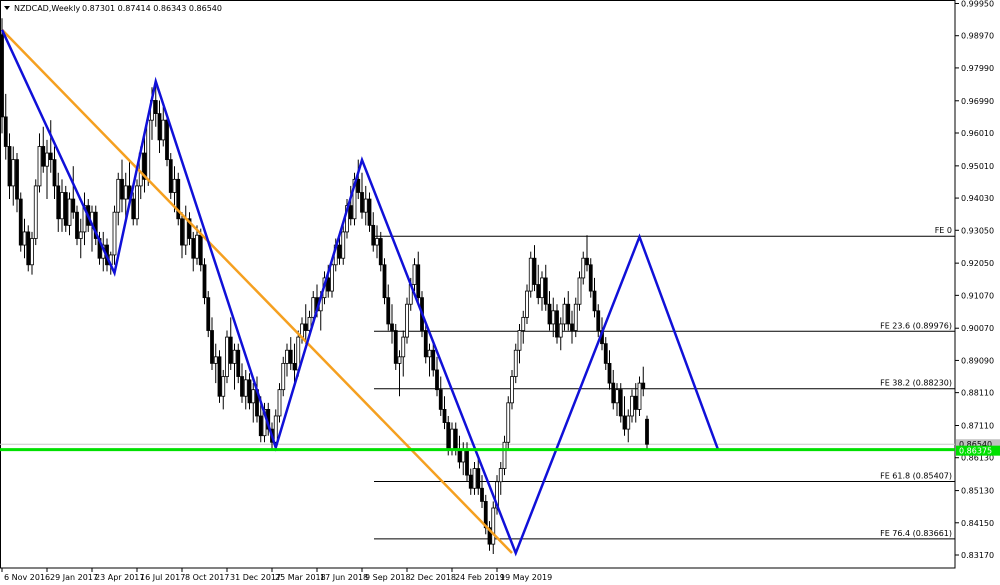 This screenshot has height=585, width=1000. Describe the element at coordinates (47, 8) in the screenshot. I see `chart-title: NZDCAD,Weekly` at that location.